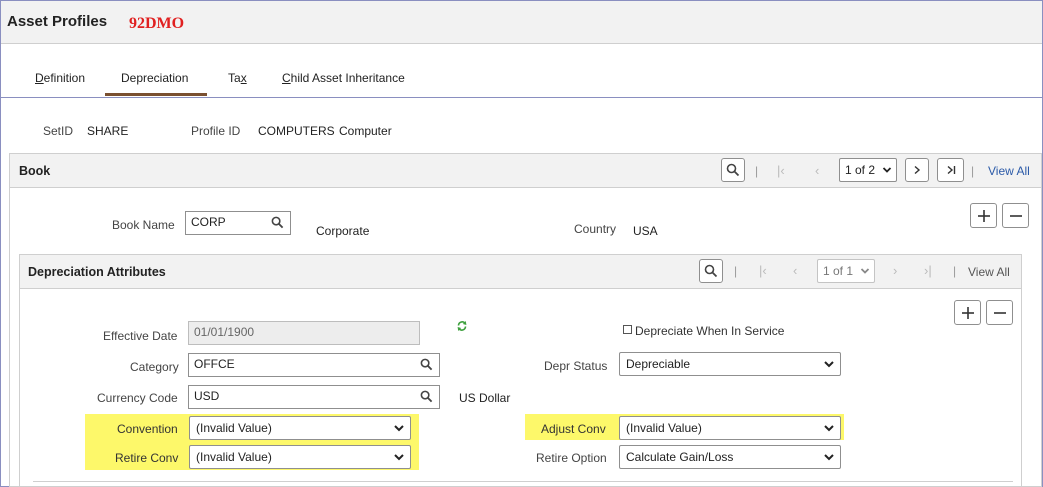 This screenshot has height=487, width=1043. Describe the element at coordinates (300, 428) in the screenshot. I see `convention-select: (Invalid Value)` at that location.